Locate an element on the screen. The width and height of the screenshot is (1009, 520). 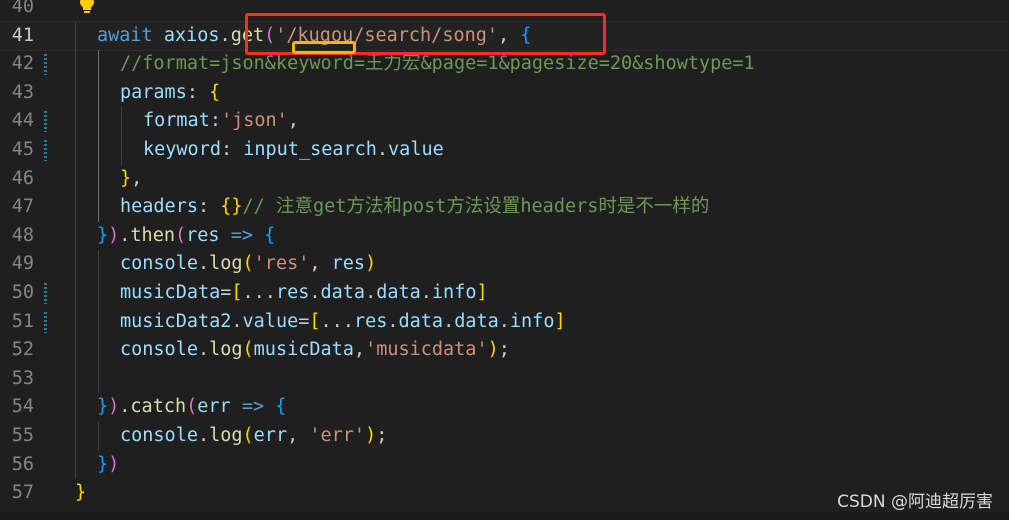
code-text: console.log(musicData,'musicdata'); is located at coordinates (315, 350).